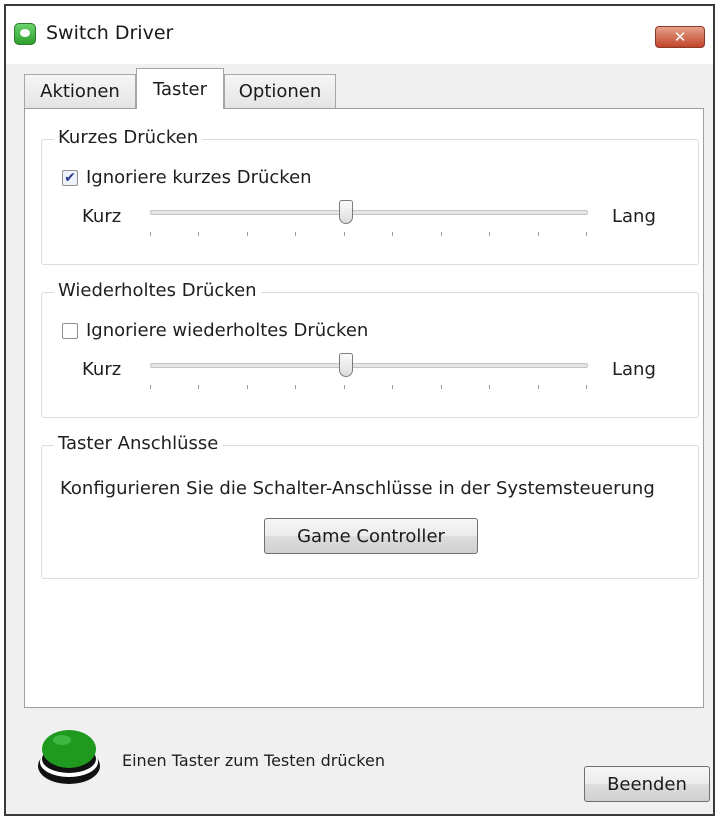  I want to click on ignore-short-press-checkbox: ✔, so click(70, 178).